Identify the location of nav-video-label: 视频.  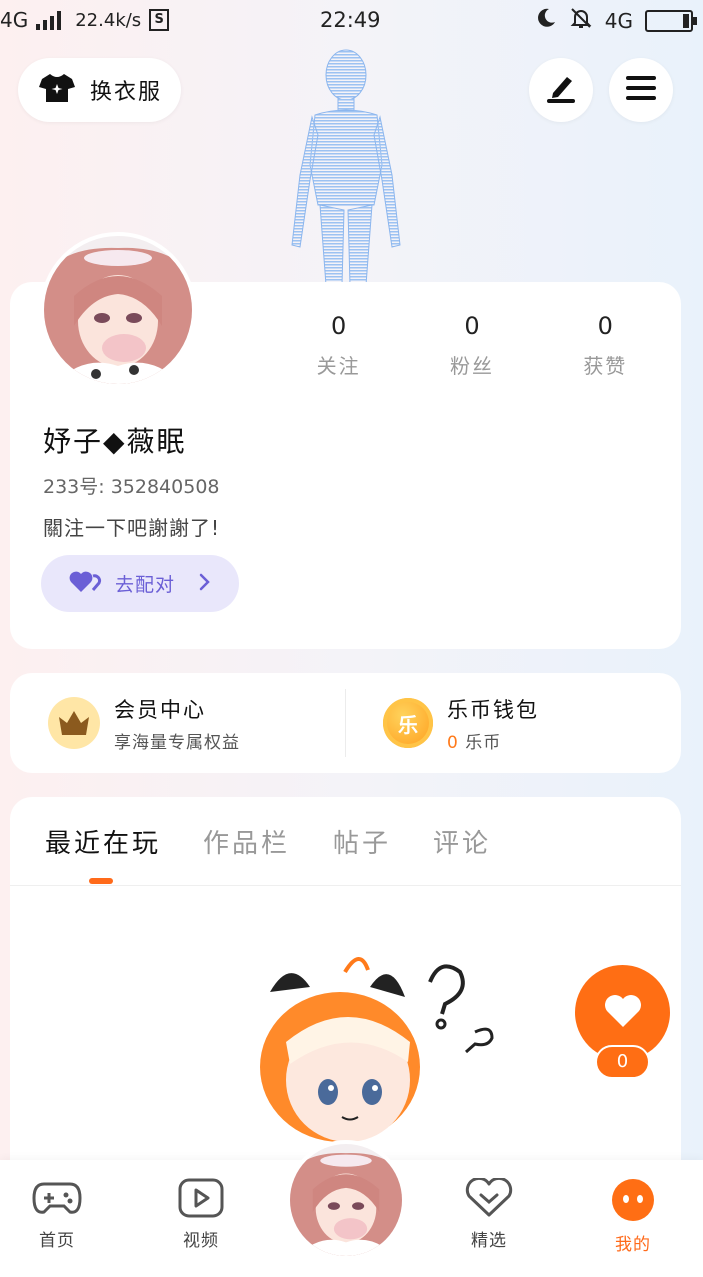
(201, 1241).